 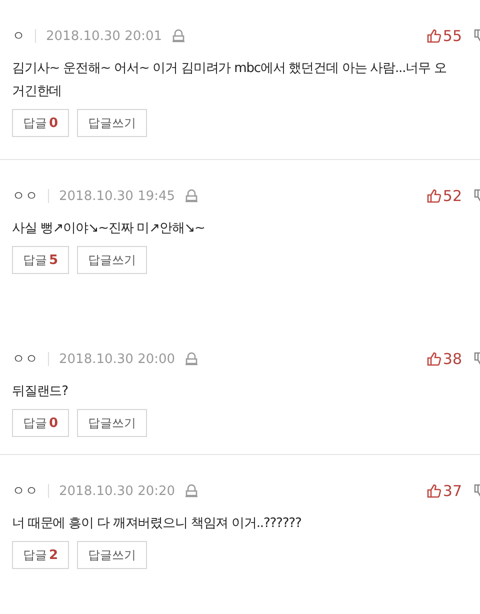 What do you see at coordinates (444, 359) in the screenshot?
I see `like-button: 38` at bounding box center [444, 359].